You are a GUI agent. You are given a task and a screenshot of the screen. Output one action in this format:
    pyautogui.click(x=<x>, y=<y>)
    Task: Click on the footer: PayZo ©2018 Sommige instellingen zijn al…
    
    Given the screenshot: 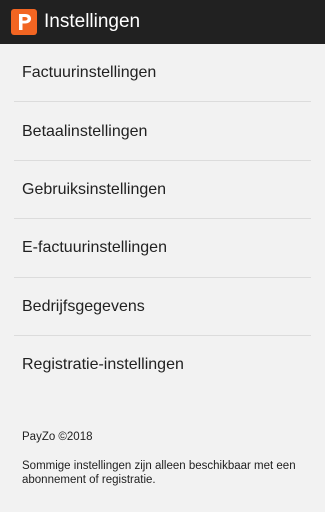 What is the action you would take?
    pyautogui.click(x=167, y=458)
    